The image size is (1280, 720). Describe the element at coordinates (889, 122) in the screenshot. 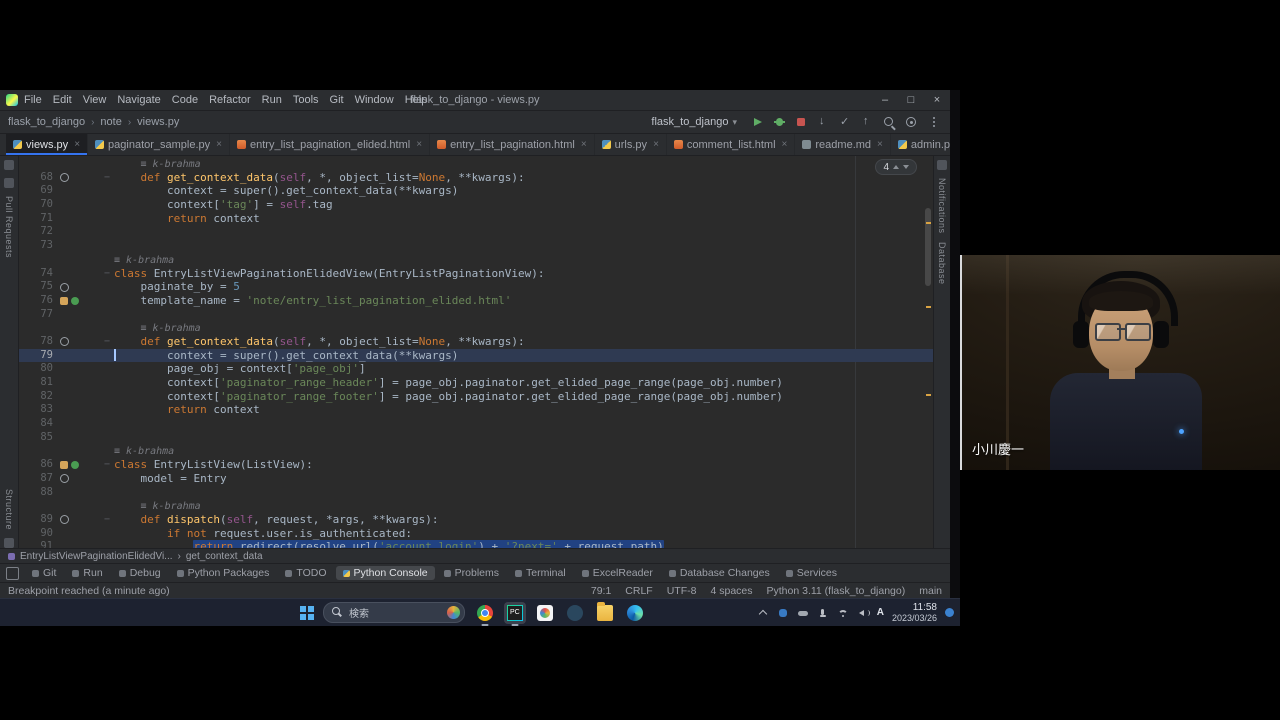

I see `search-icon` at that location.